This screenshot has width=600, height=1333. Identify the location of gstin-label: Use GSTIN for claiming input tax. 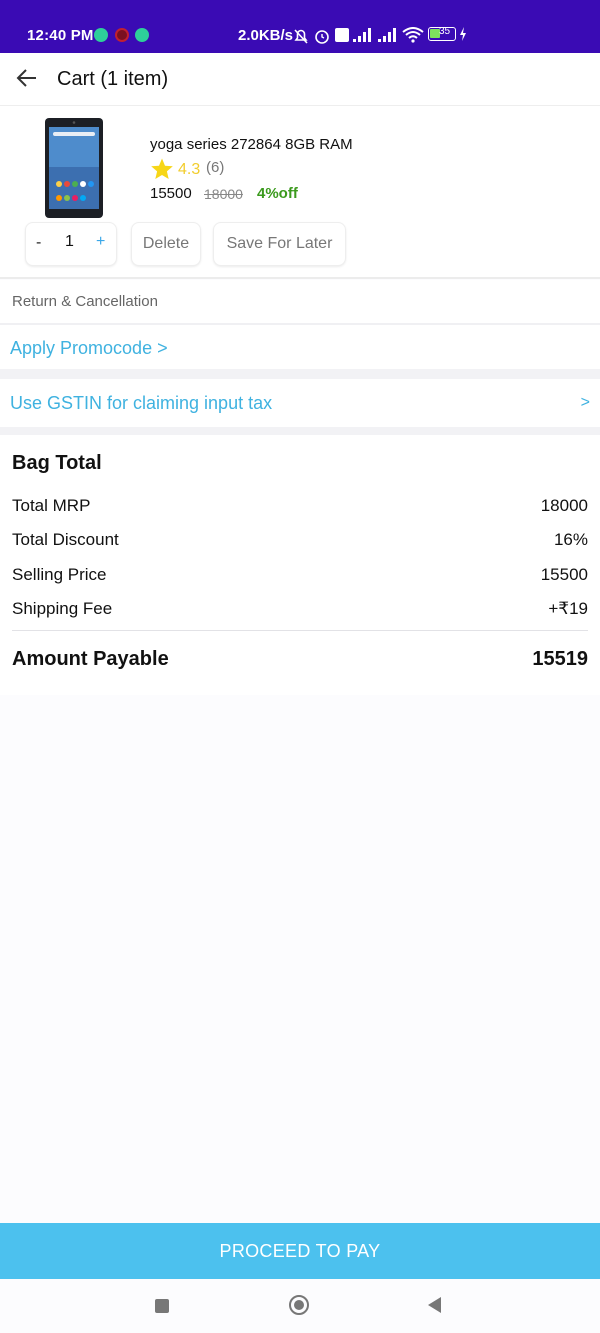
(141, 403).